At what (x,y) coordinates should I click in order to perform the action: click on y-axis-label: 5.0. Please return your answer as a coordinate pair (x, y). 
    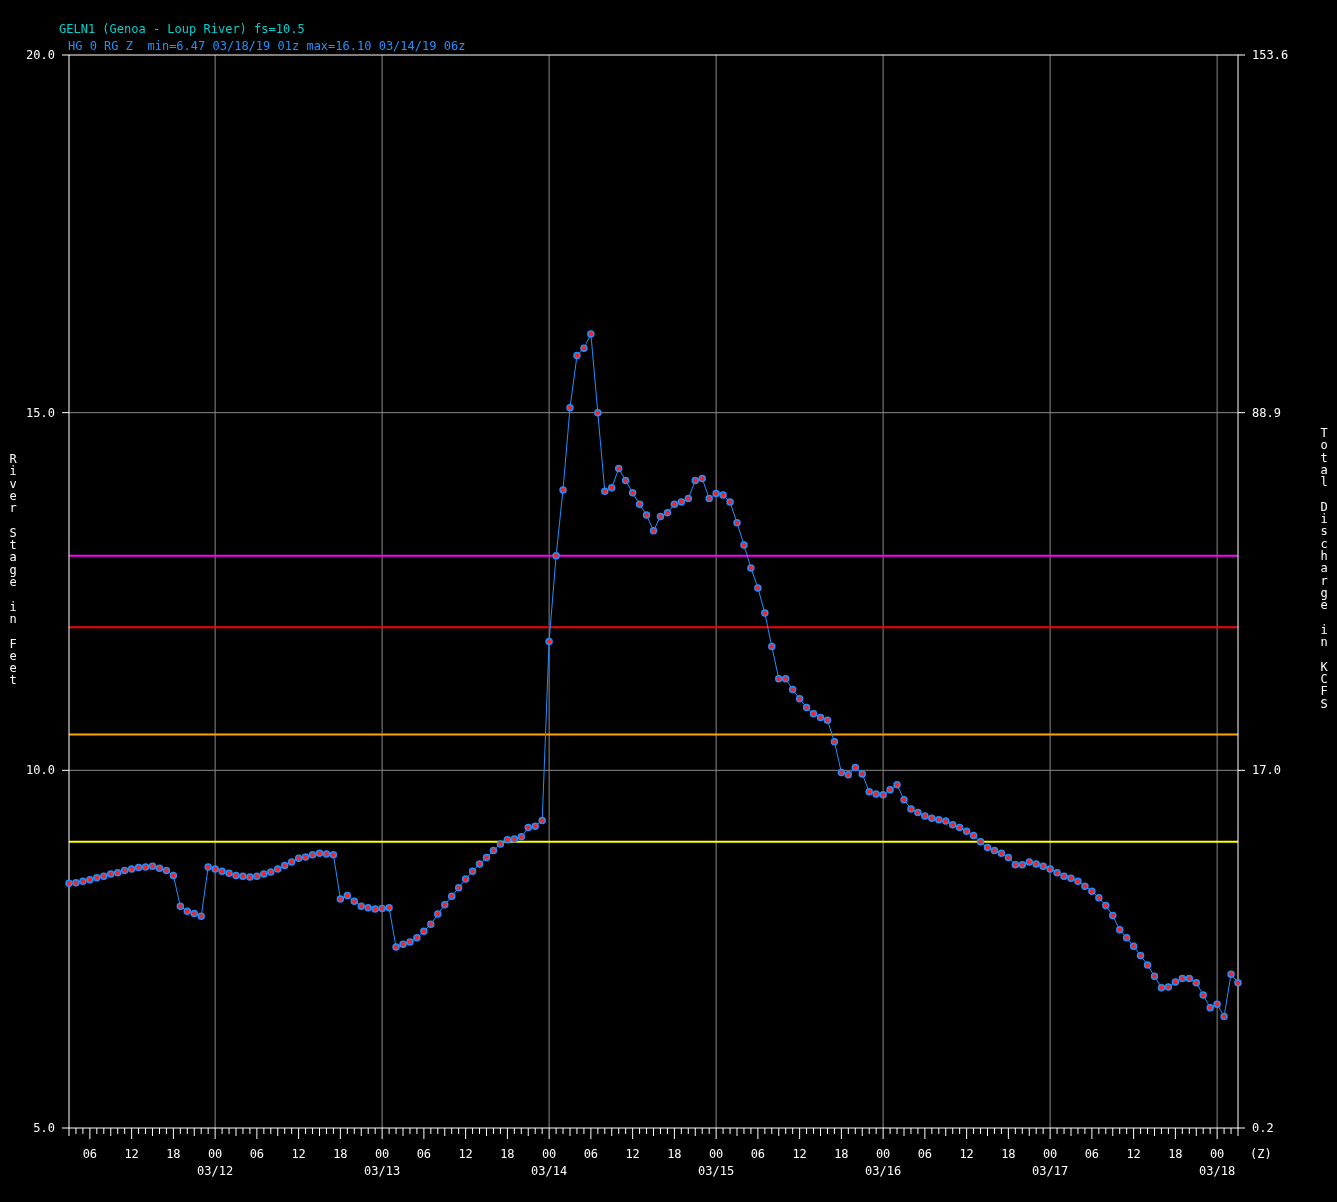
    Looking at the image, I should click on (44, 1128).